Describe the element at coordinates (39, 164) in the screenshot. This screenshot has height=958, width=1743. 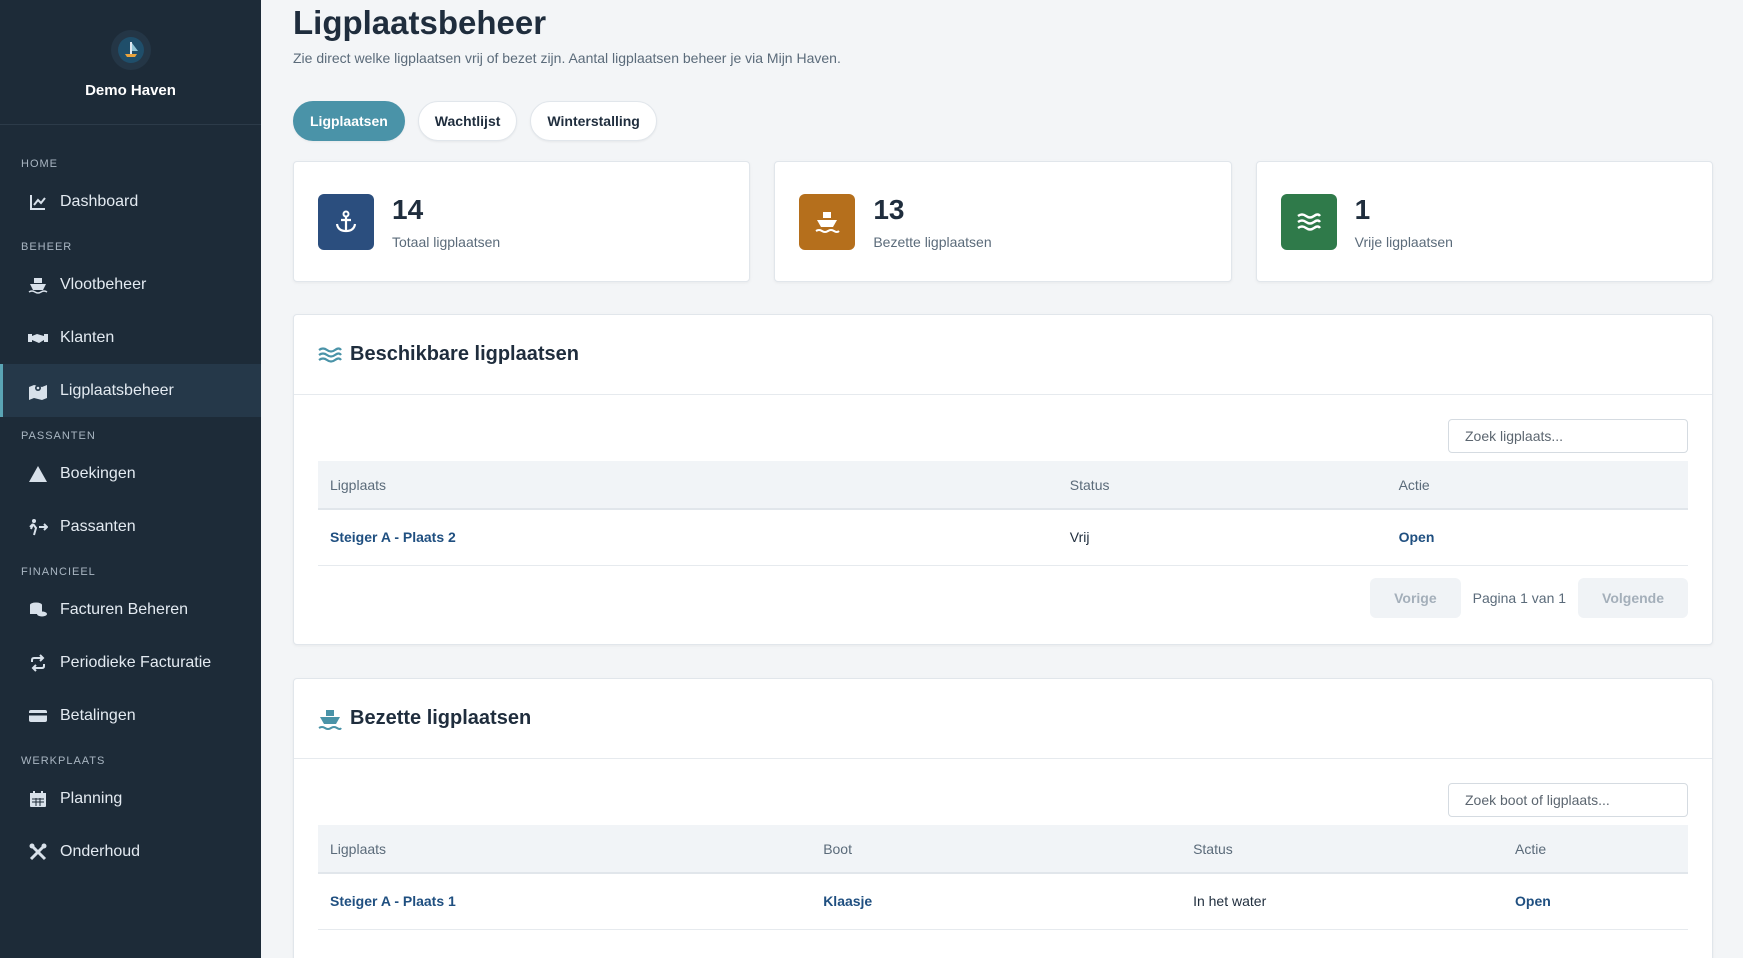
I see `nav-section-home: HOME` at that location.